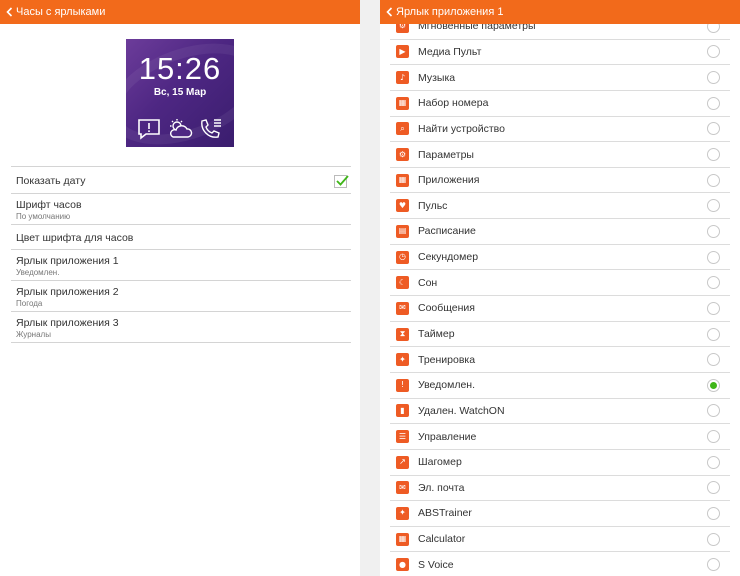 The width and height of the screenshot is (740, 576). What do you see at coordinates (402, 283) in the screenshot?
I see `sleep-icon: ☾` at bounding box center [402, 283].